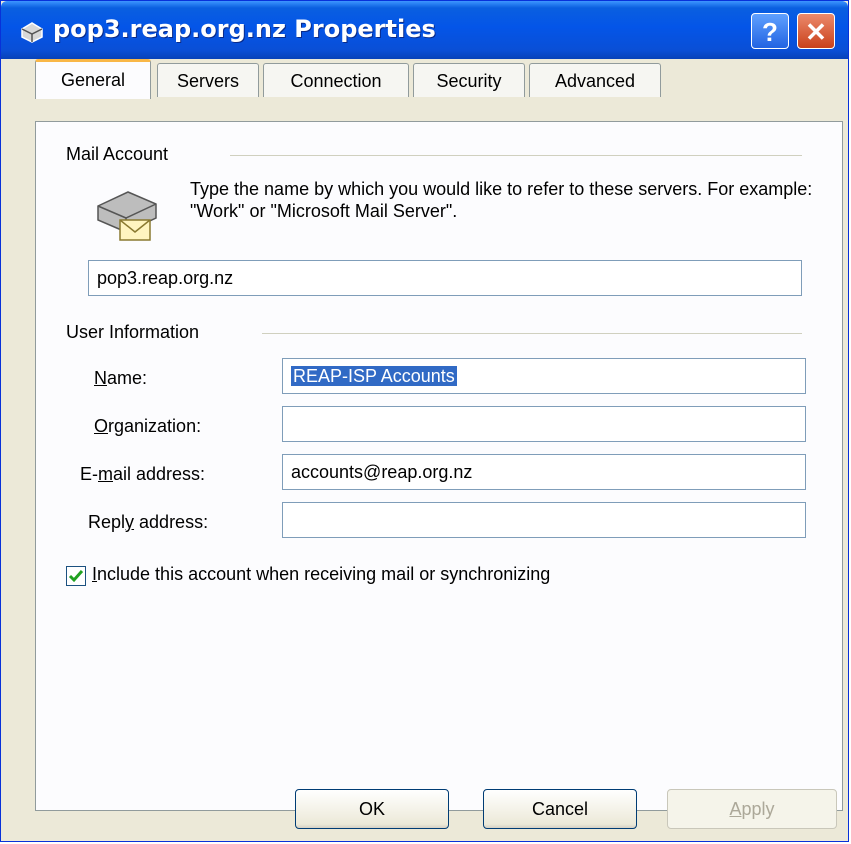 The image size is (851, 844). What do you see at coordinates (532, 333) in the screenshot?
I see `user-information-divider` at bounding box center [532, 333].